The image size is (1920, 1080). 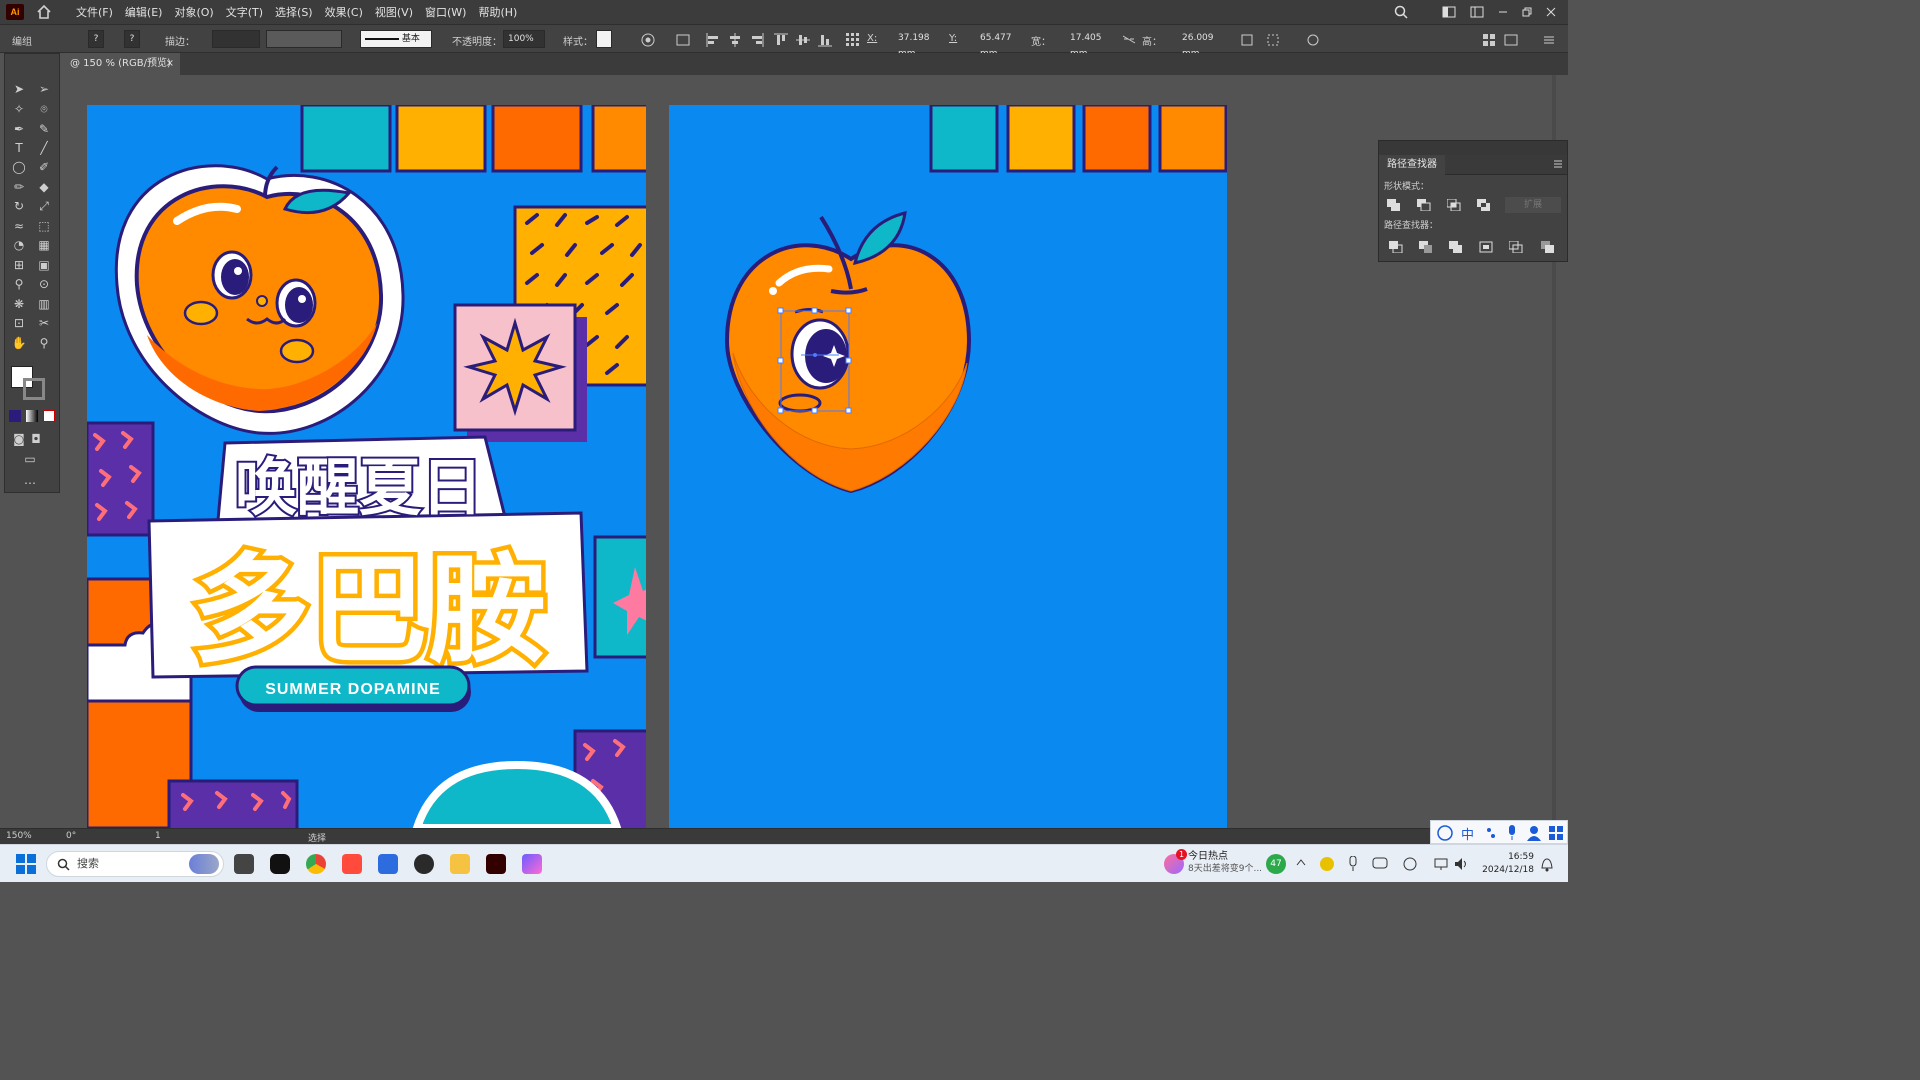 What do you see at coordinates (394, 12) in the screenshot?
I see `menu-view: 视图(V)` at bounding box center [394, 12].